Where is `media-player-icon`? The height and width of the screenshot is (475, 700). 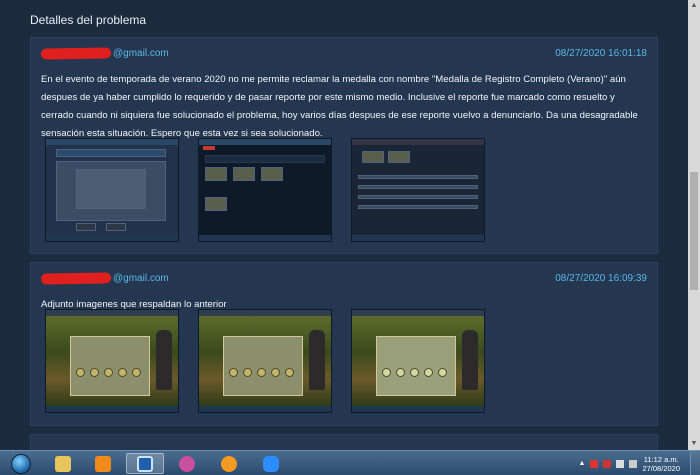 media-player-icon is located at coordinates (103, 463).